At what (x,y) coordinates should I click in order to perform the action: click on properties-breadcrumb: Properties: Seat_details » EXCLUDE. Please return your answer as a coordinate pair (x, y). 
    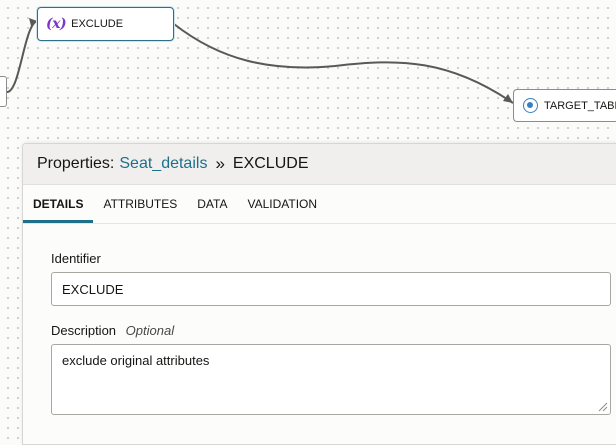
    Looking at the image, I should click on (319, 164).